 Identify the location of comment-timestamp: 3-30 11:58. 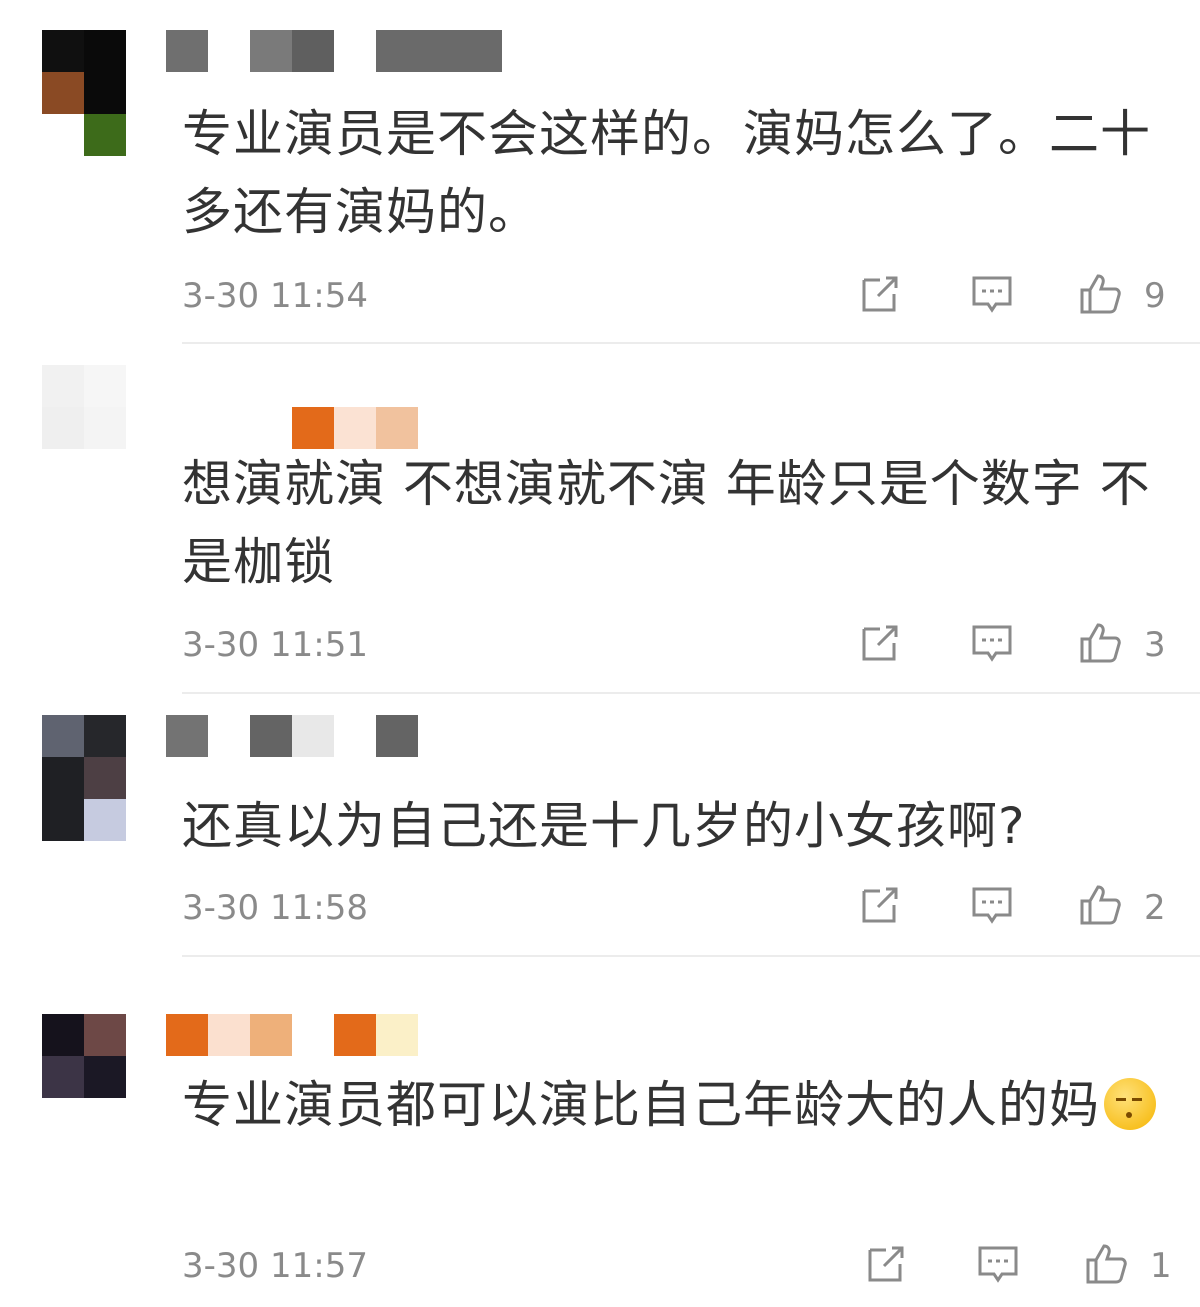
(275, 908).